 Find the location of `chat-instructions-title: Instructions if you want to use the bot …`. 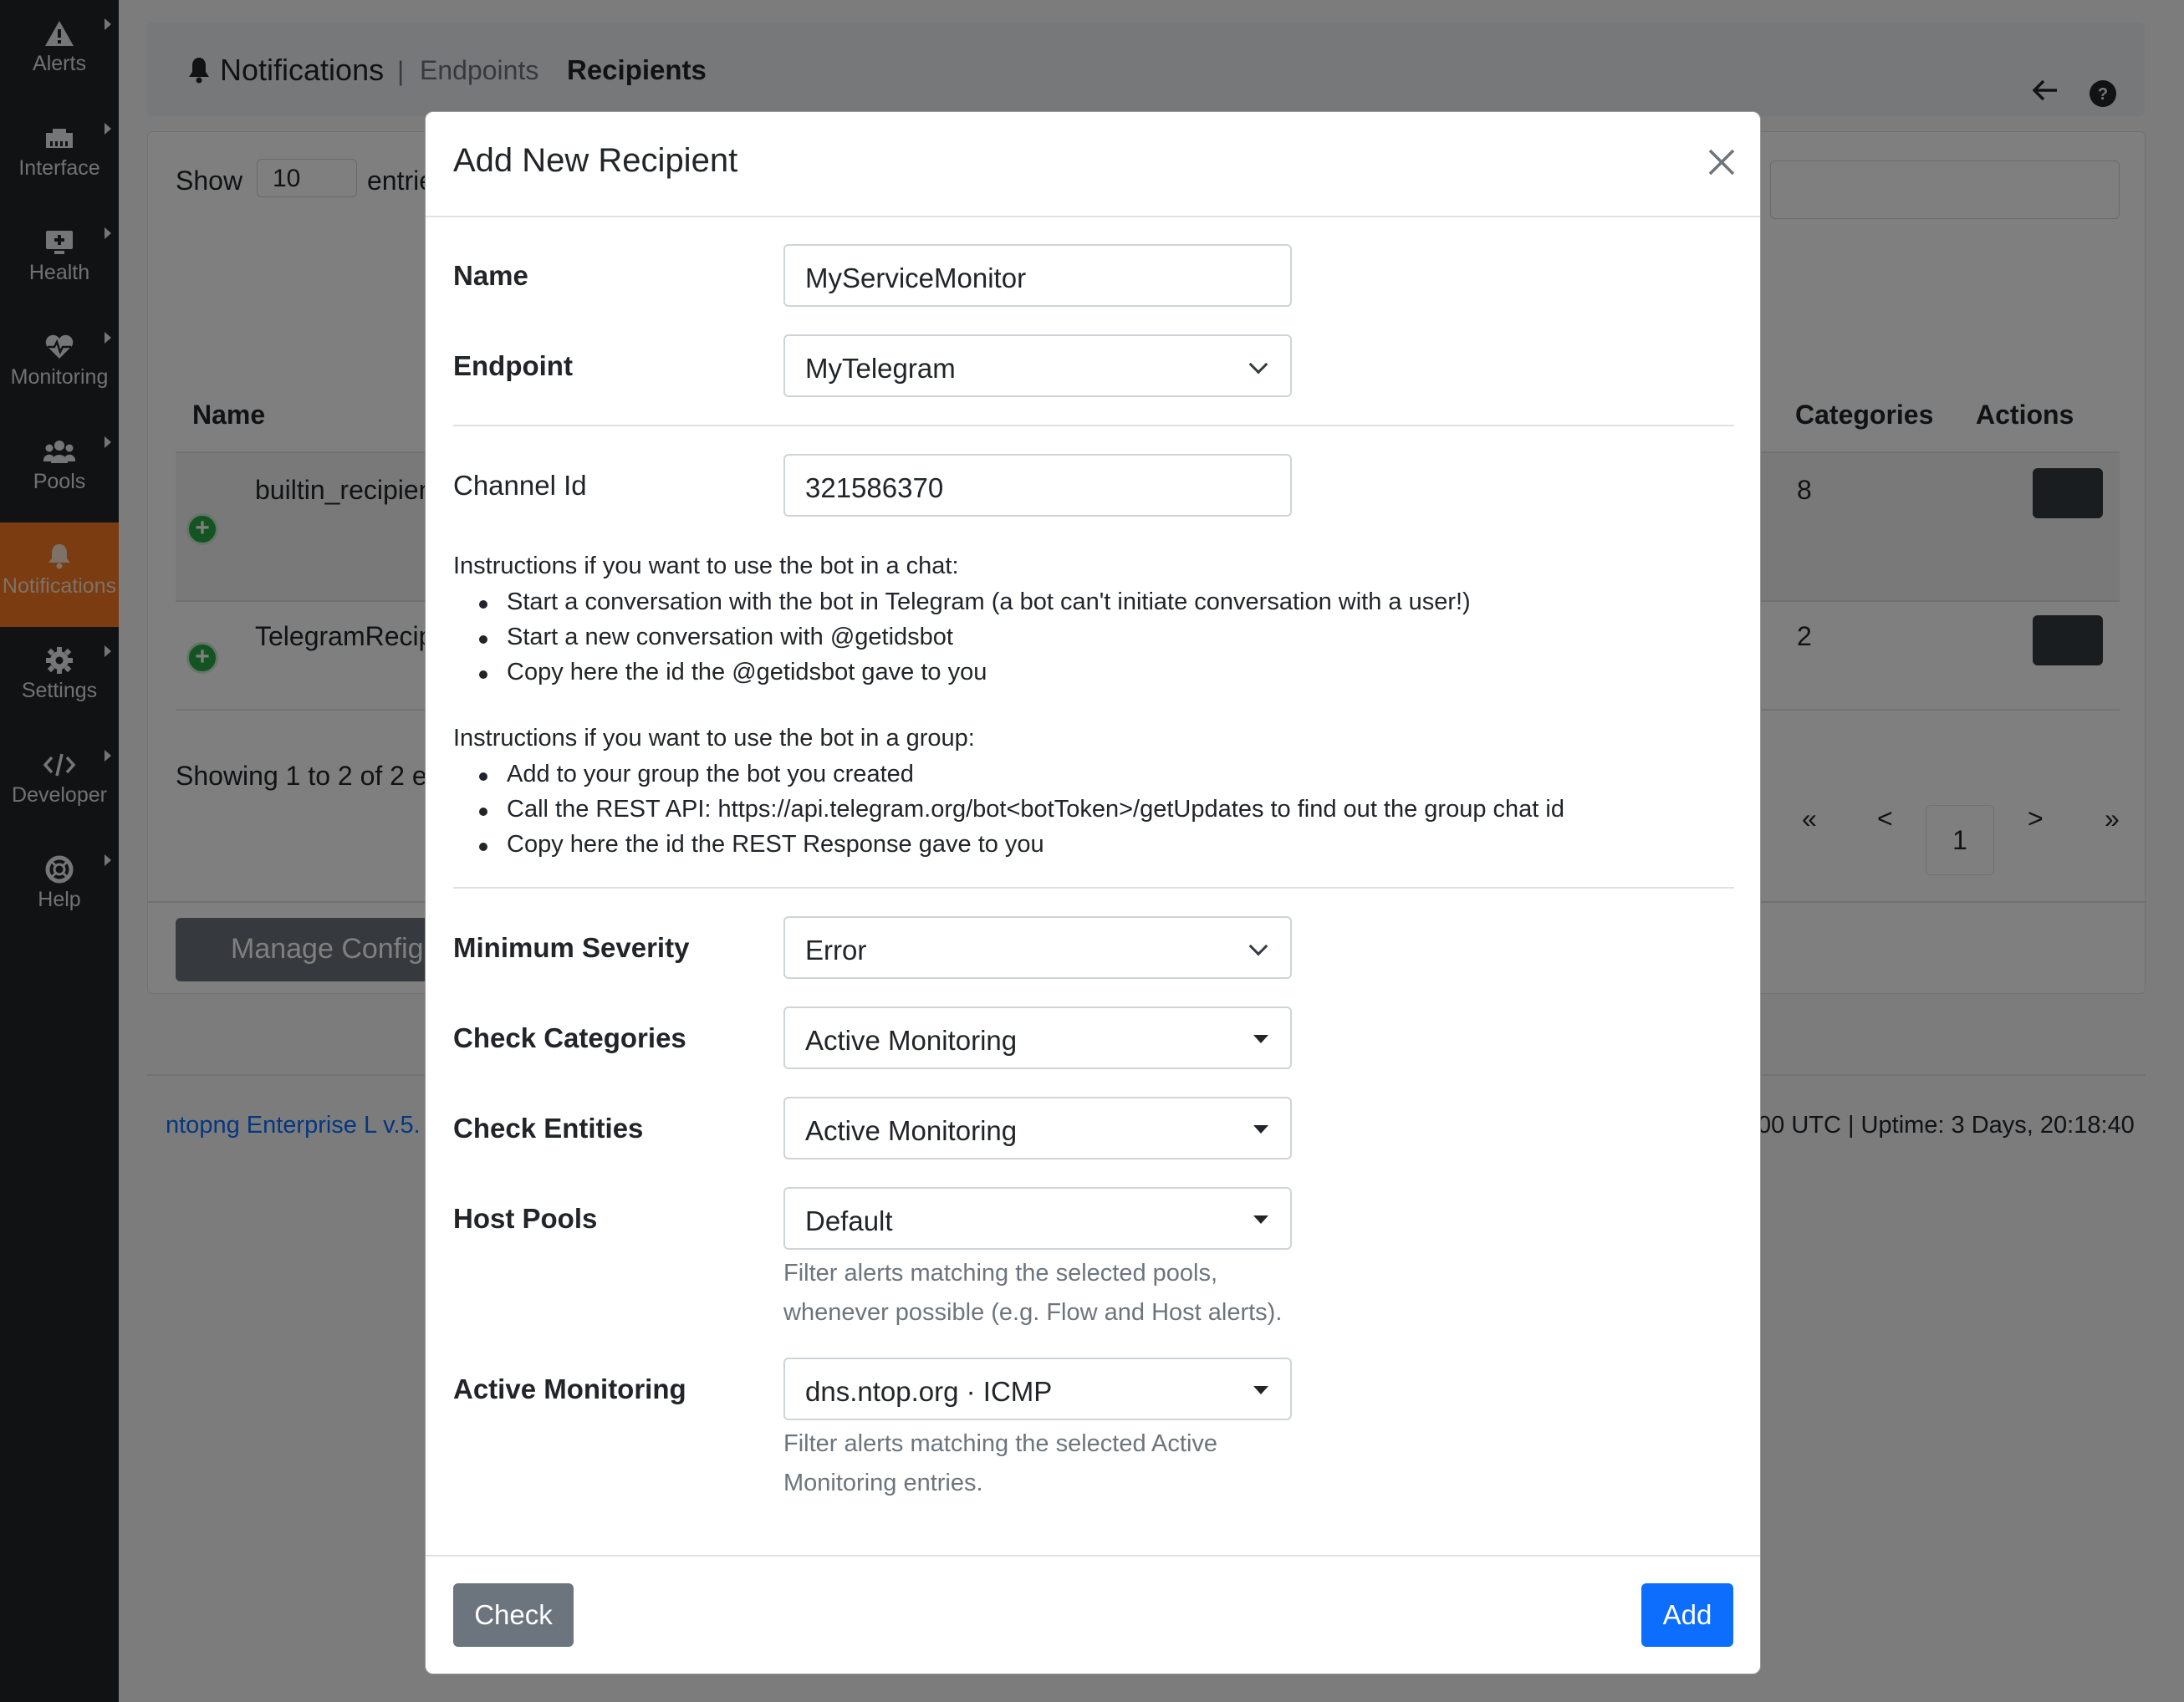

chat-instructions-title: Instructions if you want to use the bot … is located at coordinates (706, 566).